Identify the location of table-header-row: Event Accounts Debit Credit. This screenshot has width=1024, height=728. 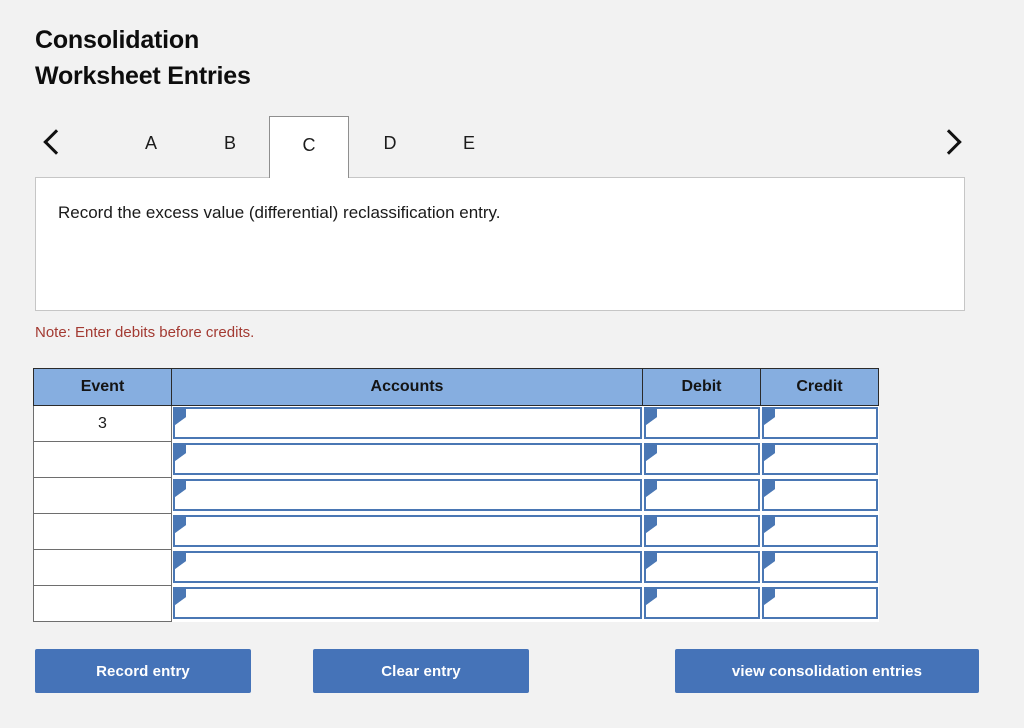
(456, 387).